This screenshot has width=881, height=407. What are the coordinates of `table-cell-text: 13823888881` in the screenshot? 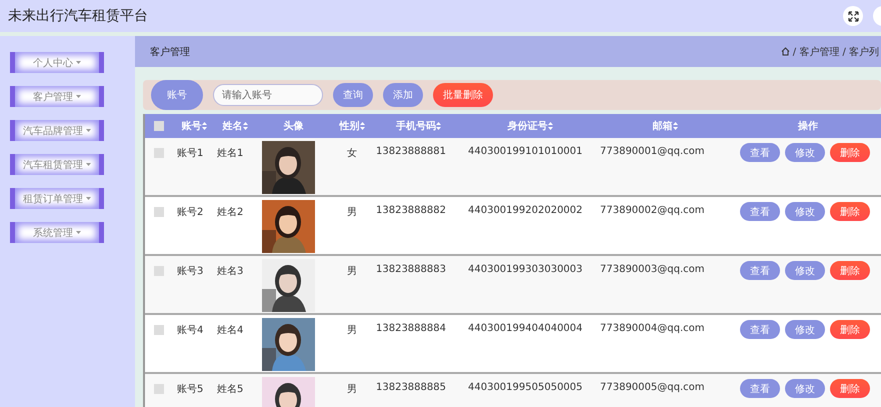 It's located at (411, 151).